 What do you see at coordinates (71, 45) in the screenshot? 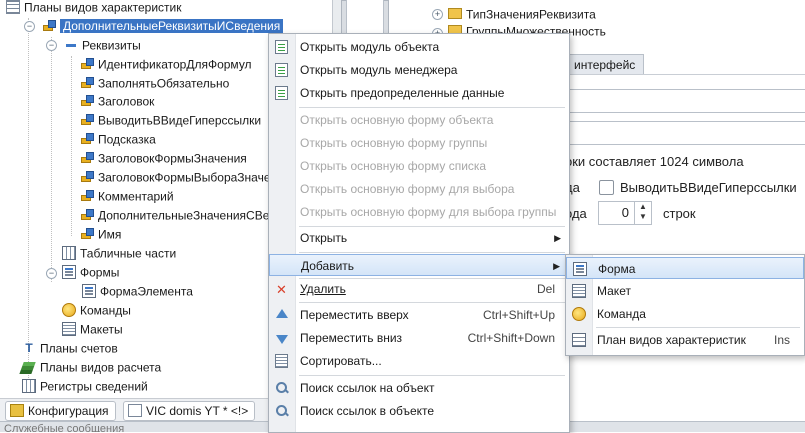
I see `attribute-group-icon` at bounding box center [71, 45].